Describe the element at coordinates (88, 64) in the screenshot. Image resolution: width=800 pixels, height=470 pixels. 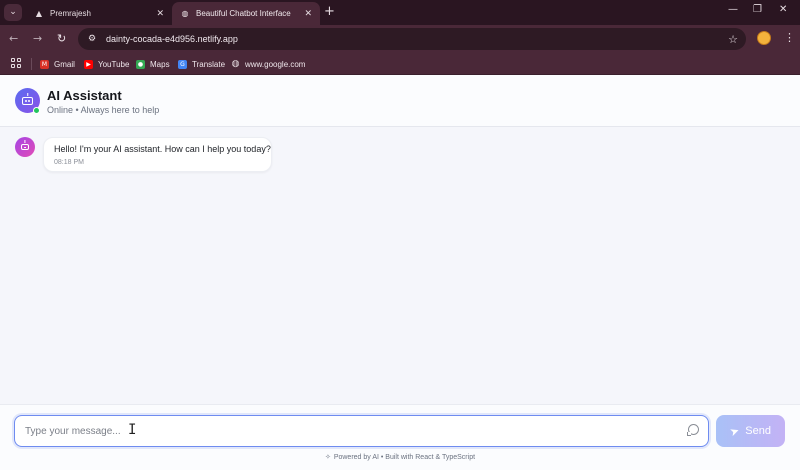
I see `youtube-icon: ▶` at that location.